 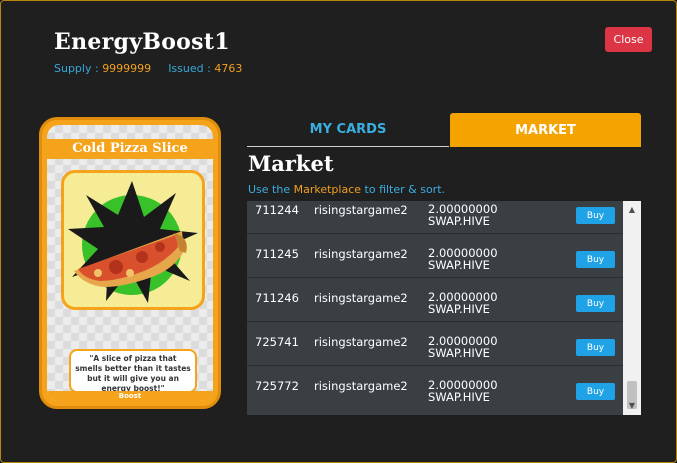 What do you see at coordinates (189, 68) in the screenshot?
I see `issued-label: Issued :` at bounding box center [189, 68].